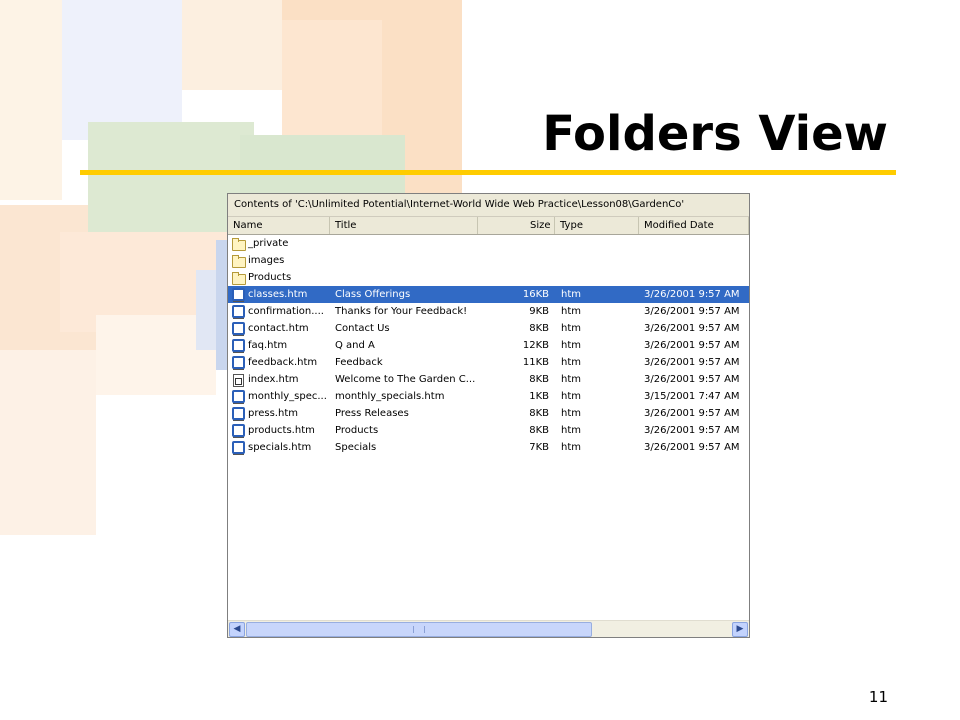 This screenshot has width=960, height=720. I want to click on file-size: 9KB, so click(539, 311).